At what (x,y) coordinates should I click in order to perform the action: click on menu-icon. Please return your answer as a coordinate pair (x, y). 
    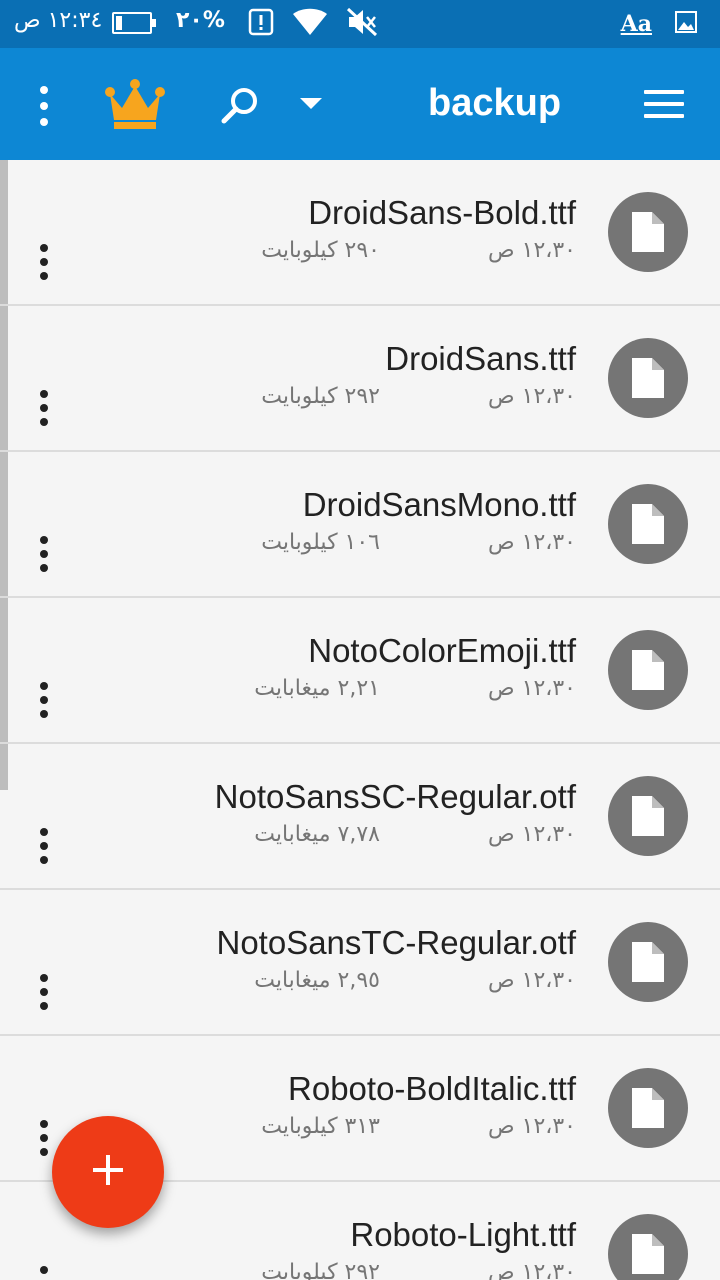
    Looking at the image, I should click on (664, 104).